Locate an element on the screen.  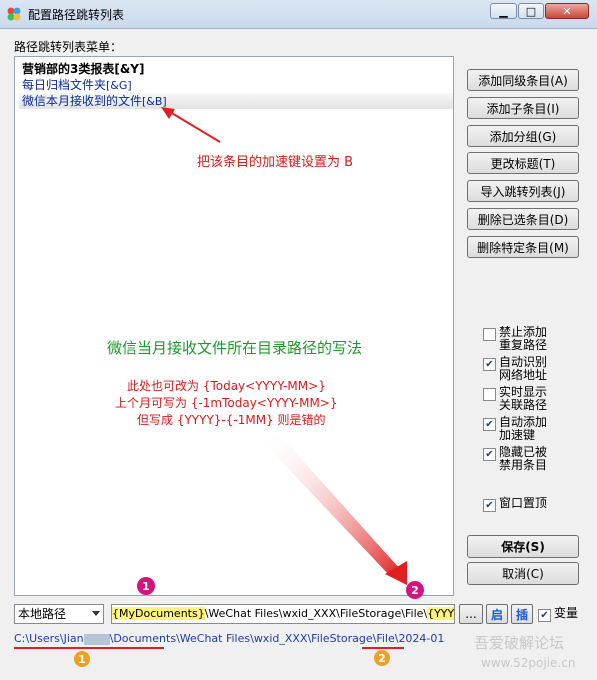
minimize-button: ▁ is located at coordinates (503, 11).